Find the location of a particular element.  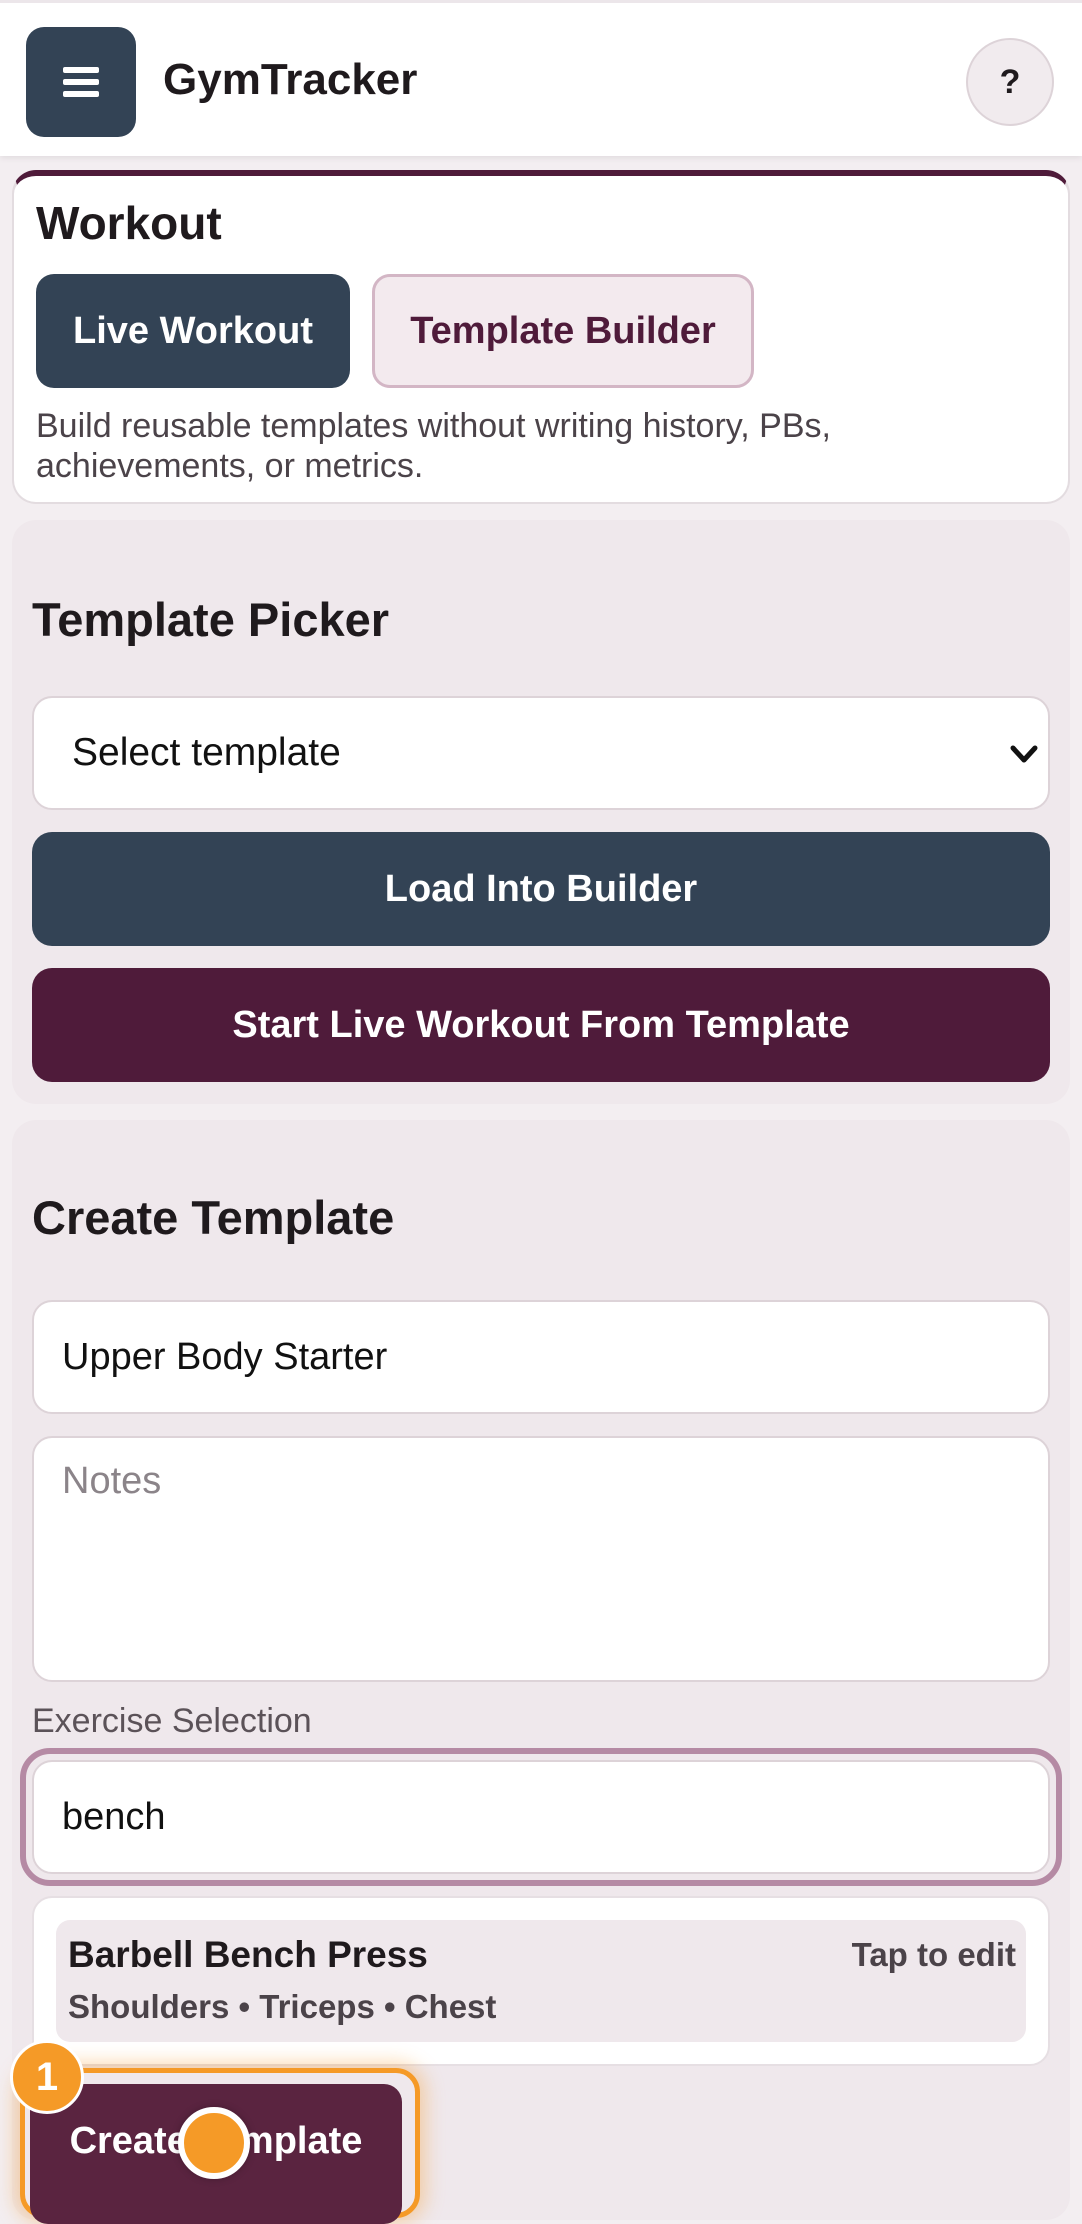

help-button: ? is located at coordinates (1010, 82).